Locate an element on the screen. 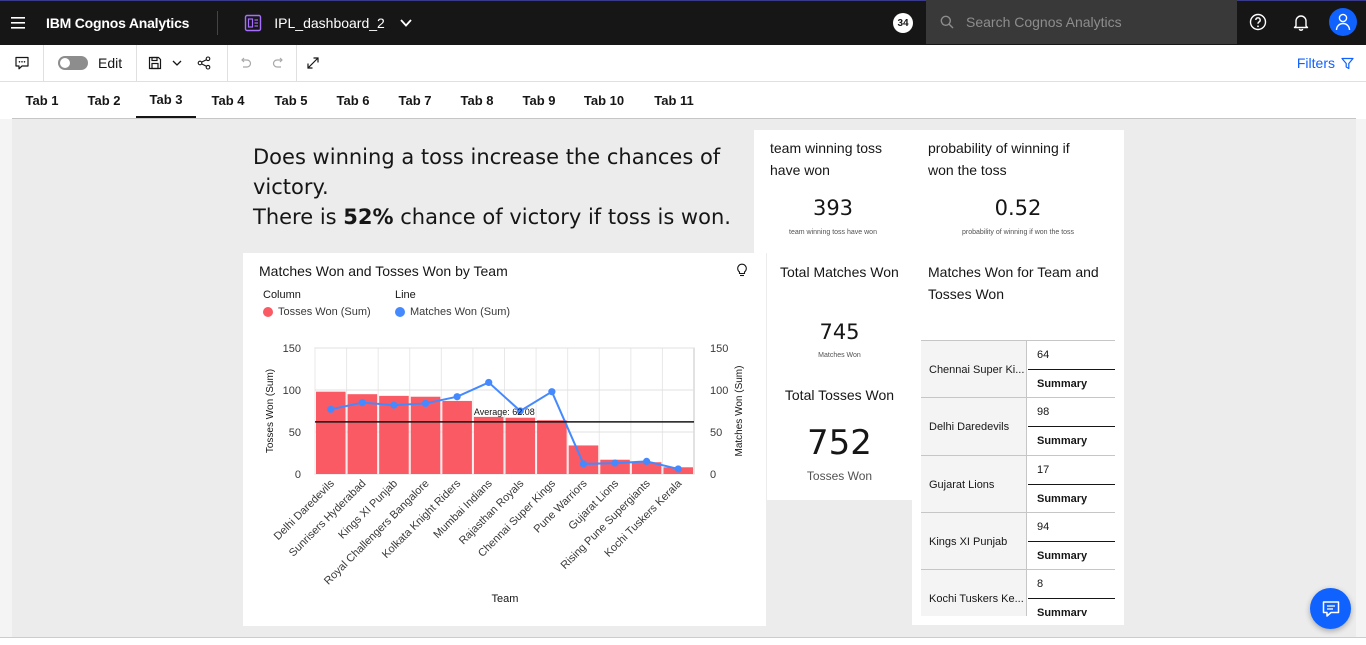  point-pune-warriors is located at coordinates (583, 464).